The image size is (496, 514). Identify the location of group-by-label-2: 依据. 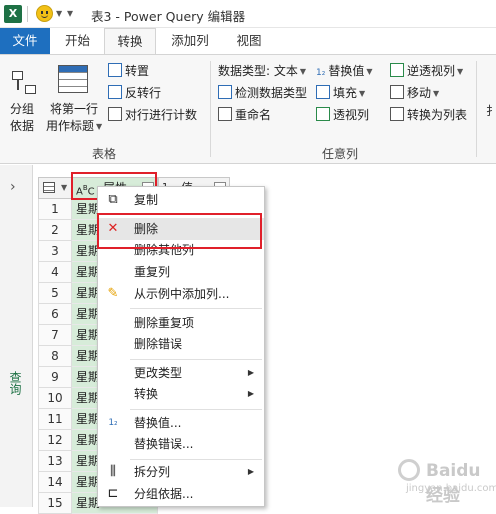
(22, 126).